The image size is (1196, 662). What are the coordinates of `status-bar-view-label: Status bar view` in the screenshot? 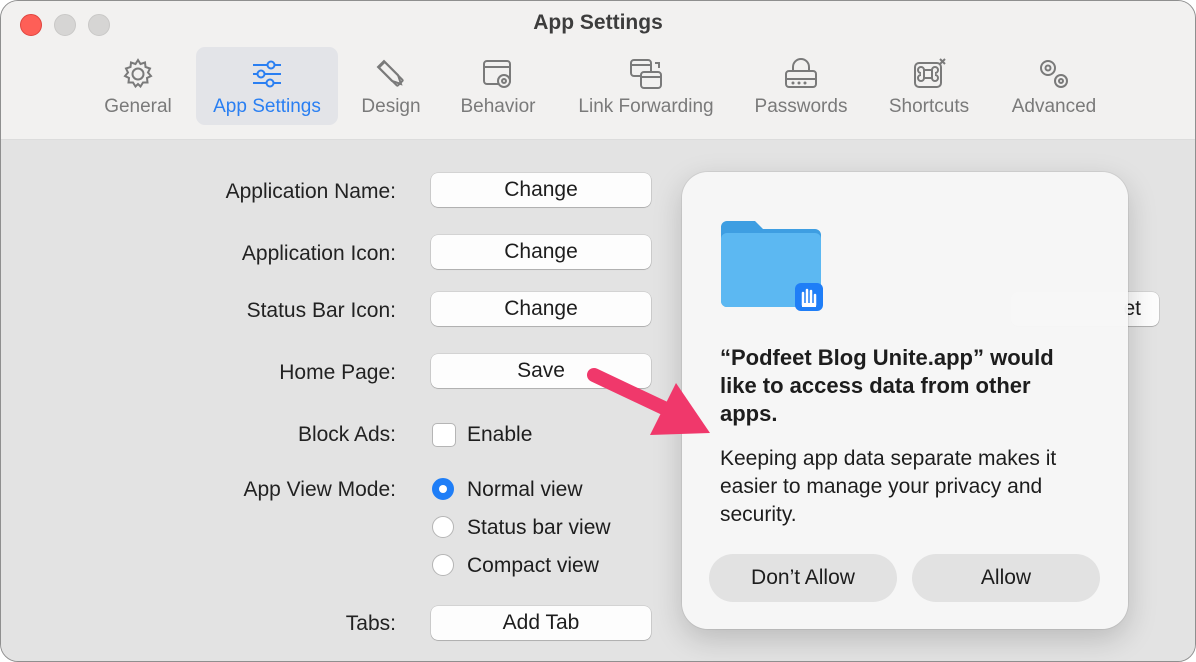 It's located at (539, 527).